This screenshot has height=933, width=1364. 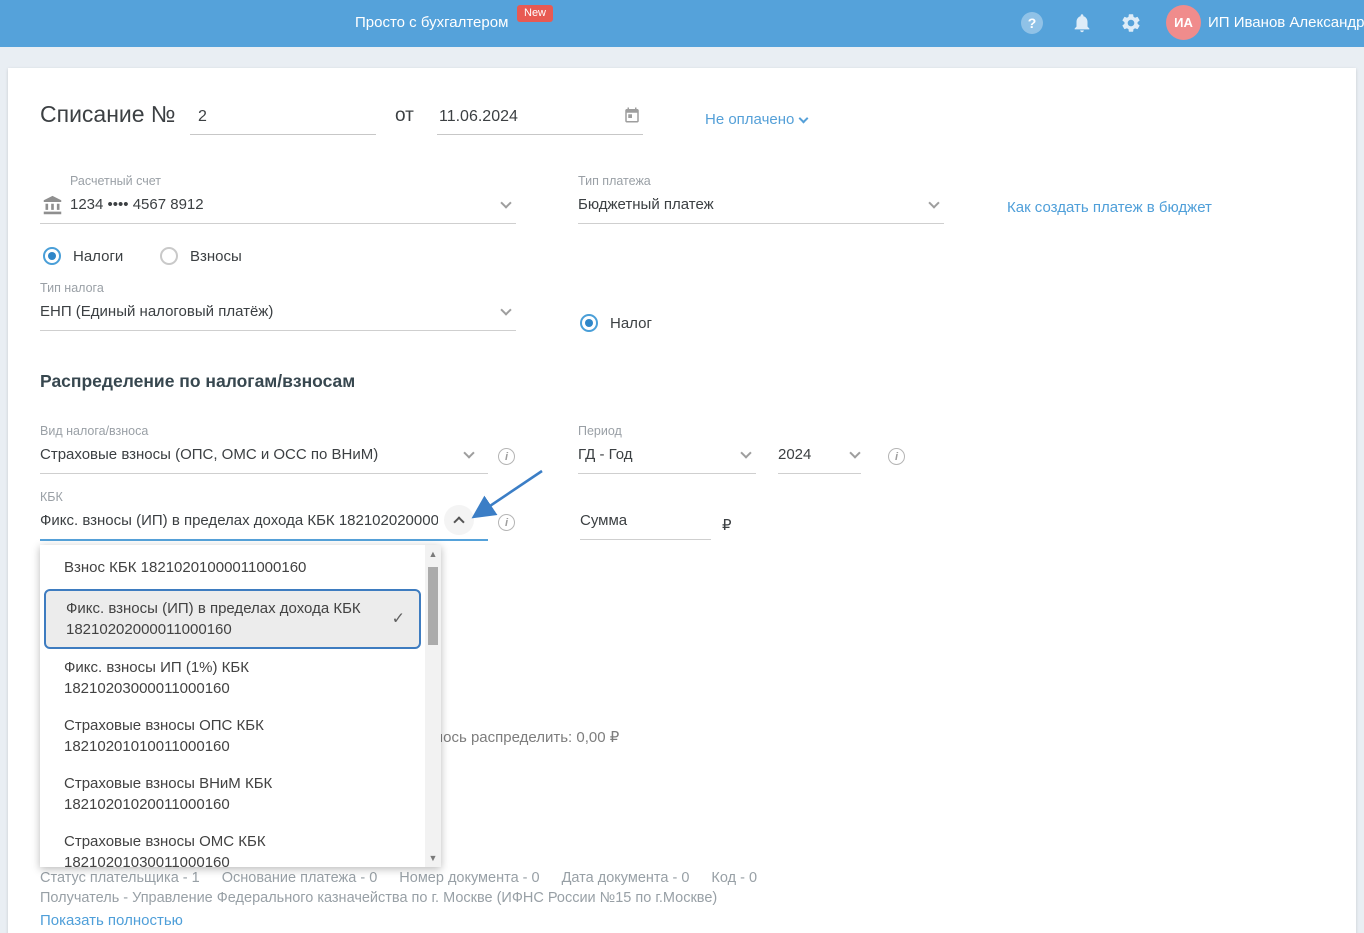 I want to click on page-title: Списание №, so click(x=108, y=114).